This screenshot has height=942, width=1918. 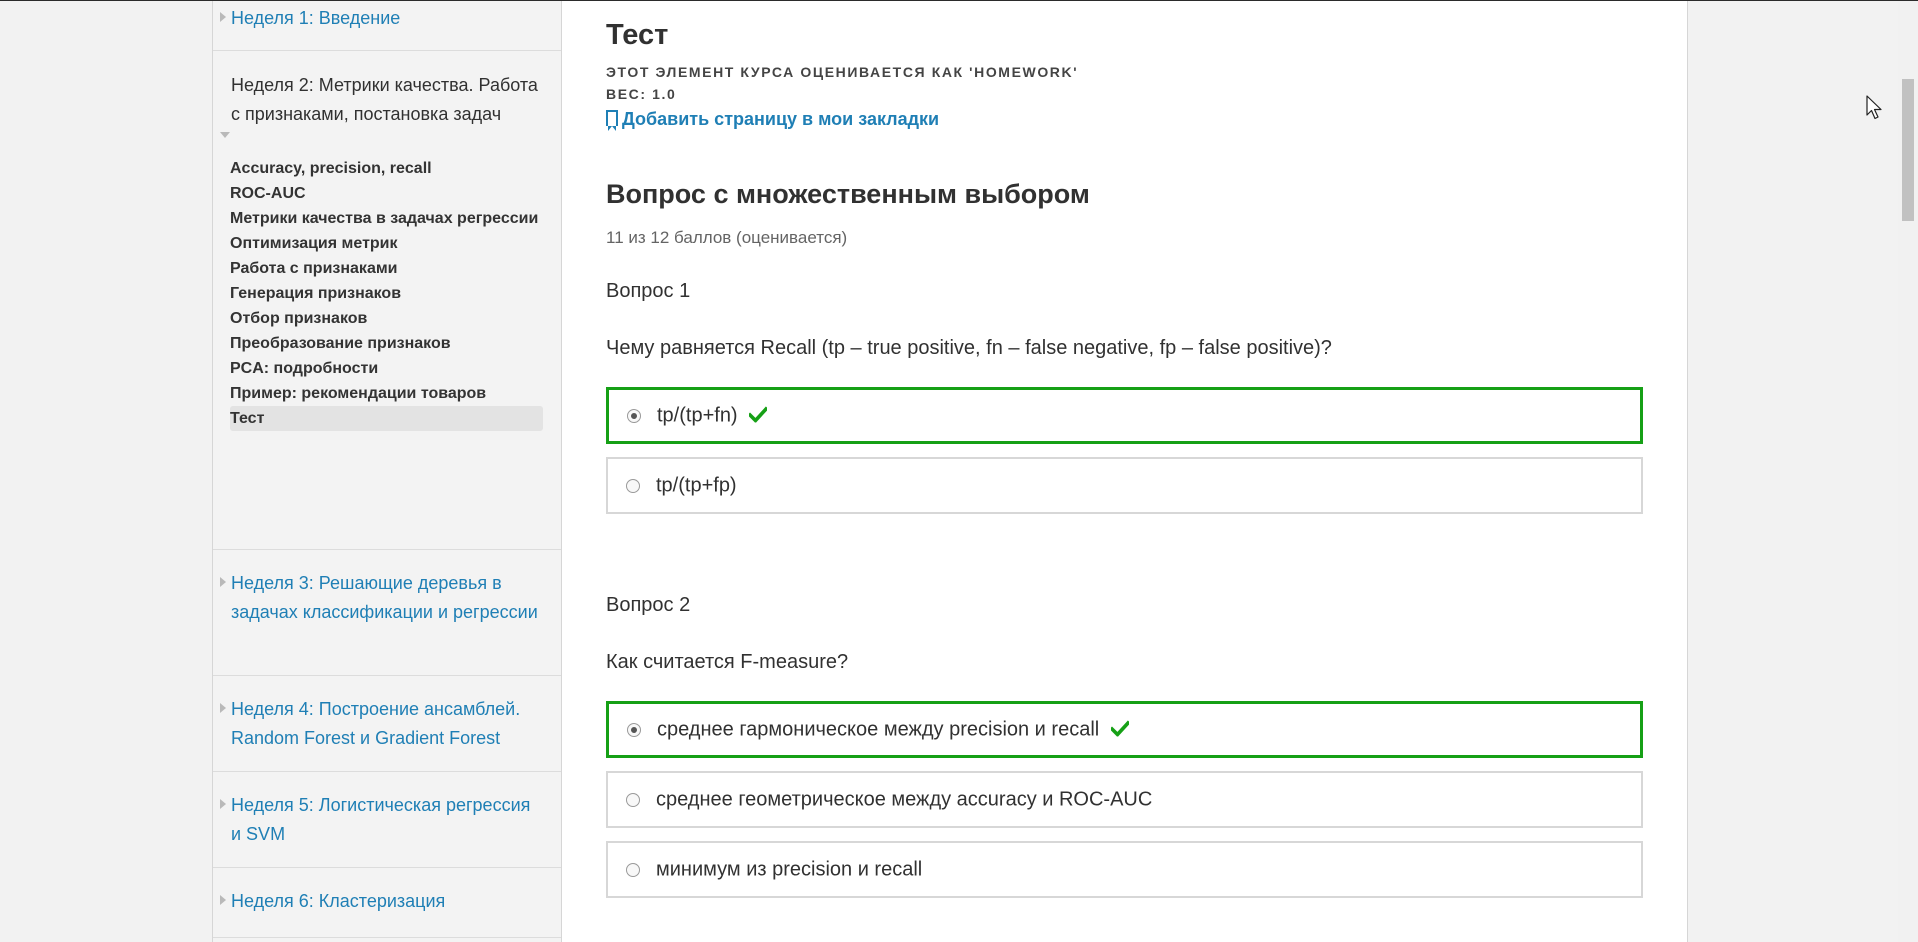 What do you see at coordinates (641, 94) in the screenshot?
I see `weight-label: ВЕС: 1.0` at bounding box center [641, 94].